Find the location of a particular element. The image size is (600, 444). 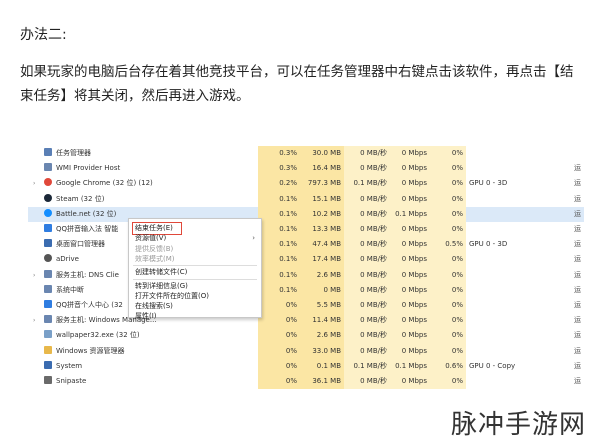

folder-icon is located at coordinates (48, 349).